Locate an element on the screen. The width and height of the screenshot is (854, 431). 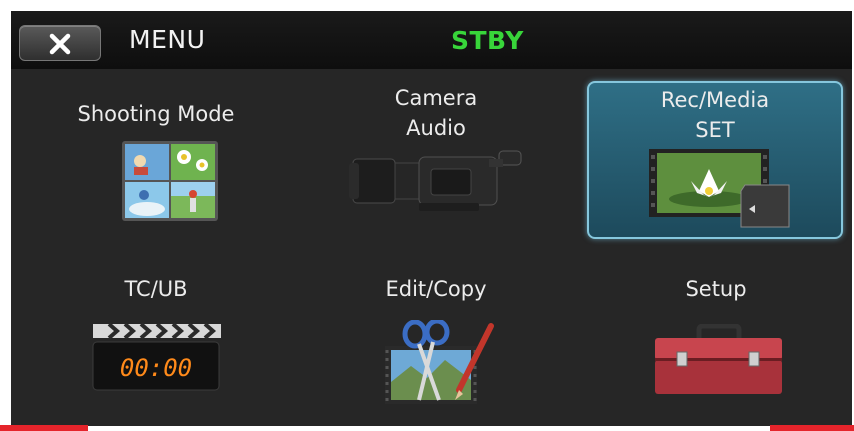
close-button is located at coordinates (60, 43).